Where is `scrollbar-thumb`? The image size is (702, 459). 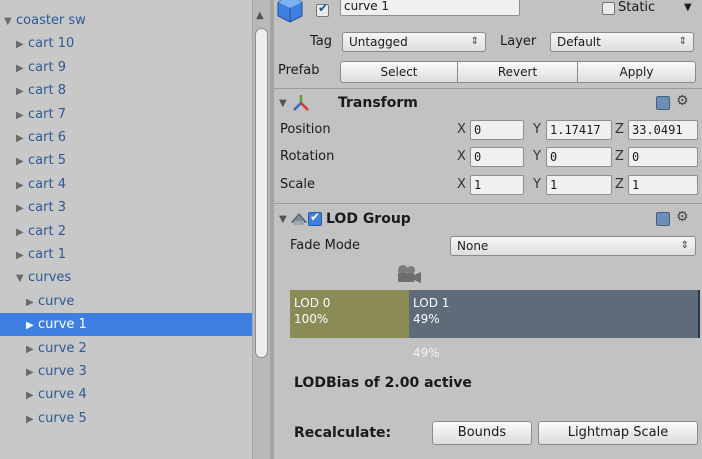
scrollbar-thumb is located at coordinates (261, 193).